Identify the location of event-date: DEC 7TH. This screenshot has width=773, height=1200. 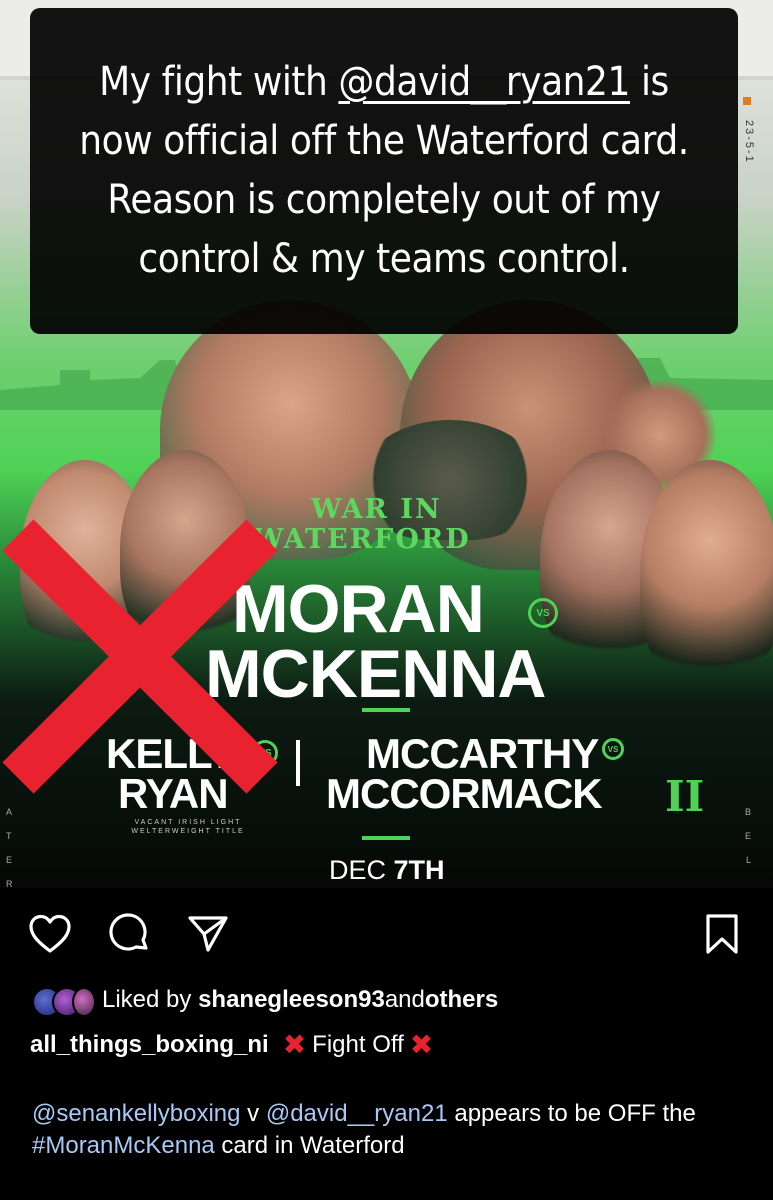
(387, 870).